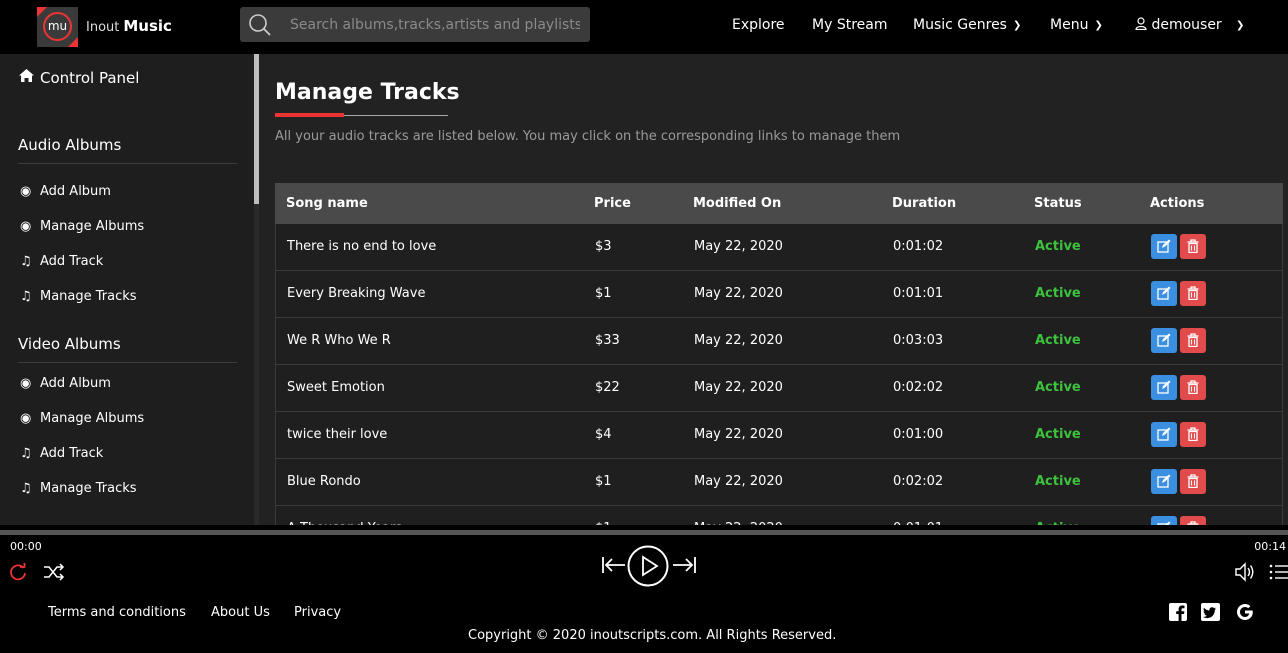 The width and height of the screenshot is (1288, 653). I want to click on google-icon, so click(1245, 612).